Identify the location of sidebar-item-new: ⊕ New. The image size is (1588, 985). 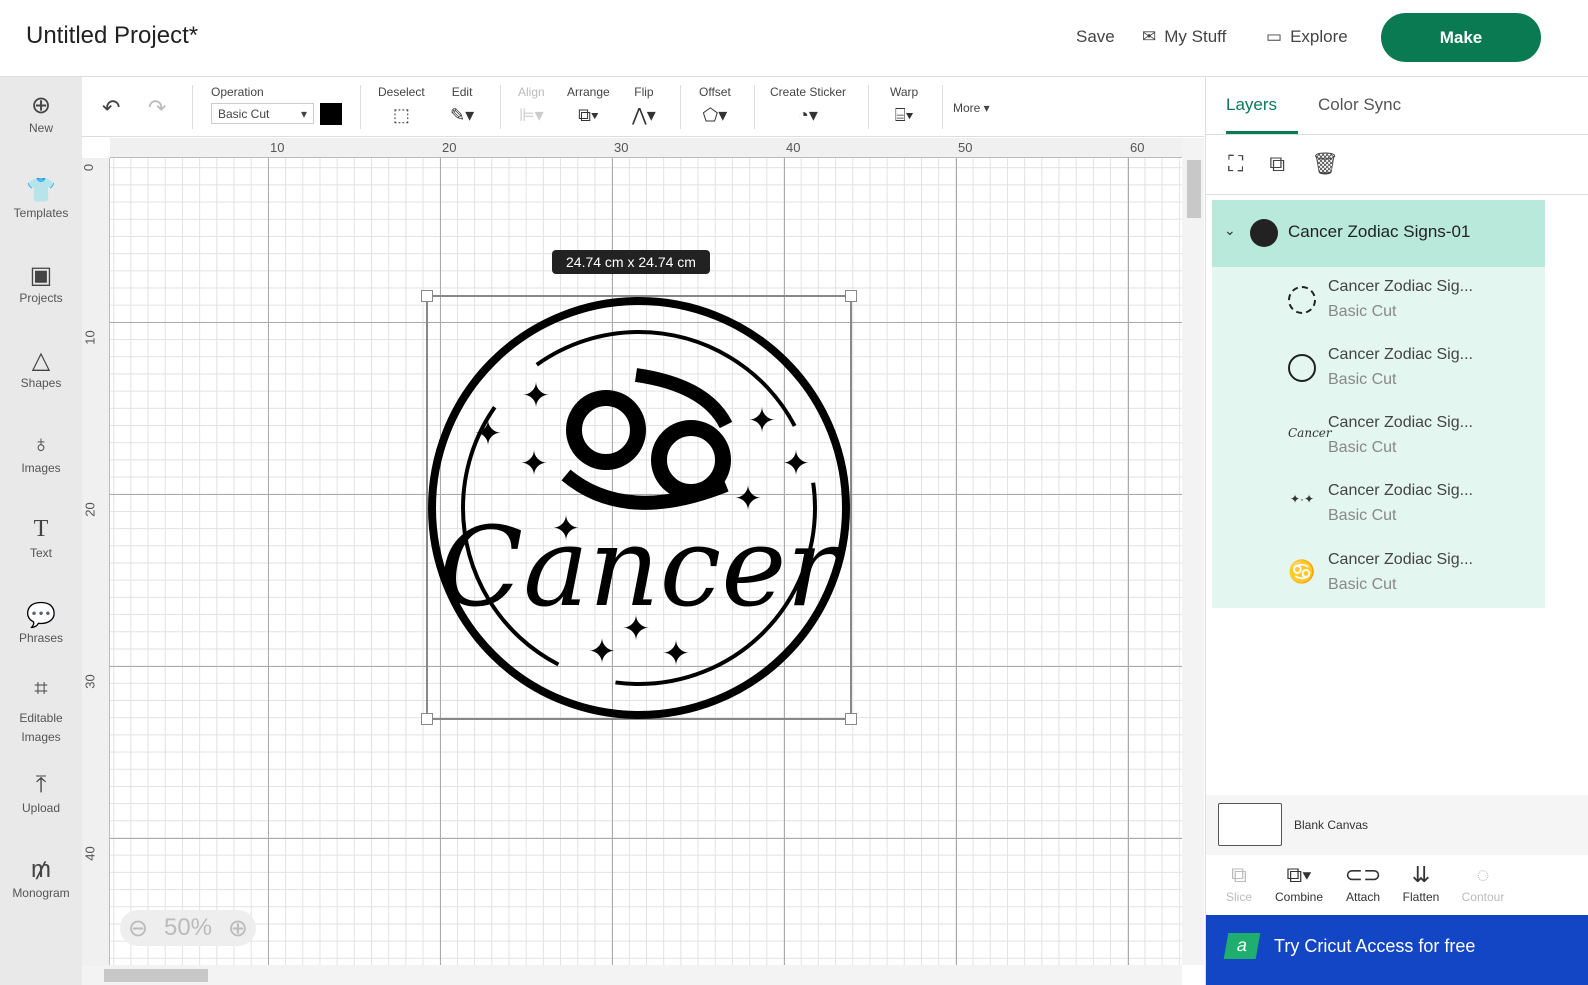
(41, 113).